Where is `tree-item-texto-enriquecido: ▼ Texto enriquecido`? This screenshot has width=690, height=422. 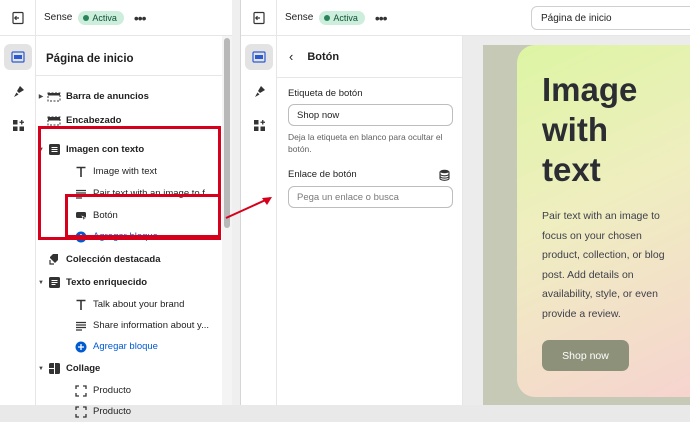 tree-item-texto-enriquecido: ▼ Texto enriquecido is located at coordinates (129, 282).